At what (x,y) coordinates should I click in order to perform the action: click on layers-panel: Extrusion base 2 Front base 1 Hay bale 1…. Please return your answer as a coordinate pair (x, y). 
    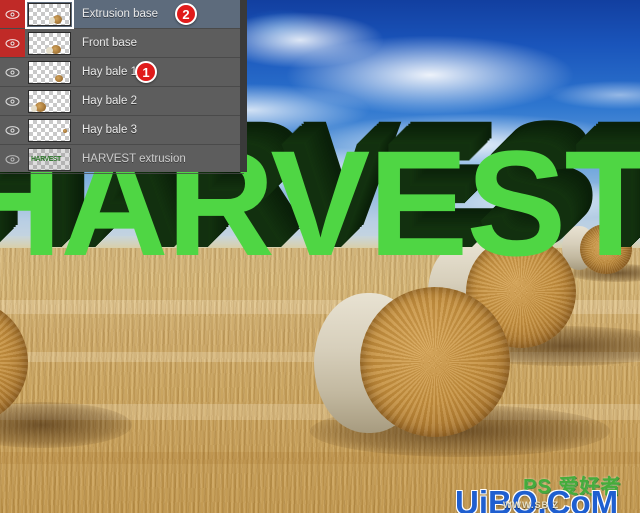
    Looking at the image, I should click on (123, 87).